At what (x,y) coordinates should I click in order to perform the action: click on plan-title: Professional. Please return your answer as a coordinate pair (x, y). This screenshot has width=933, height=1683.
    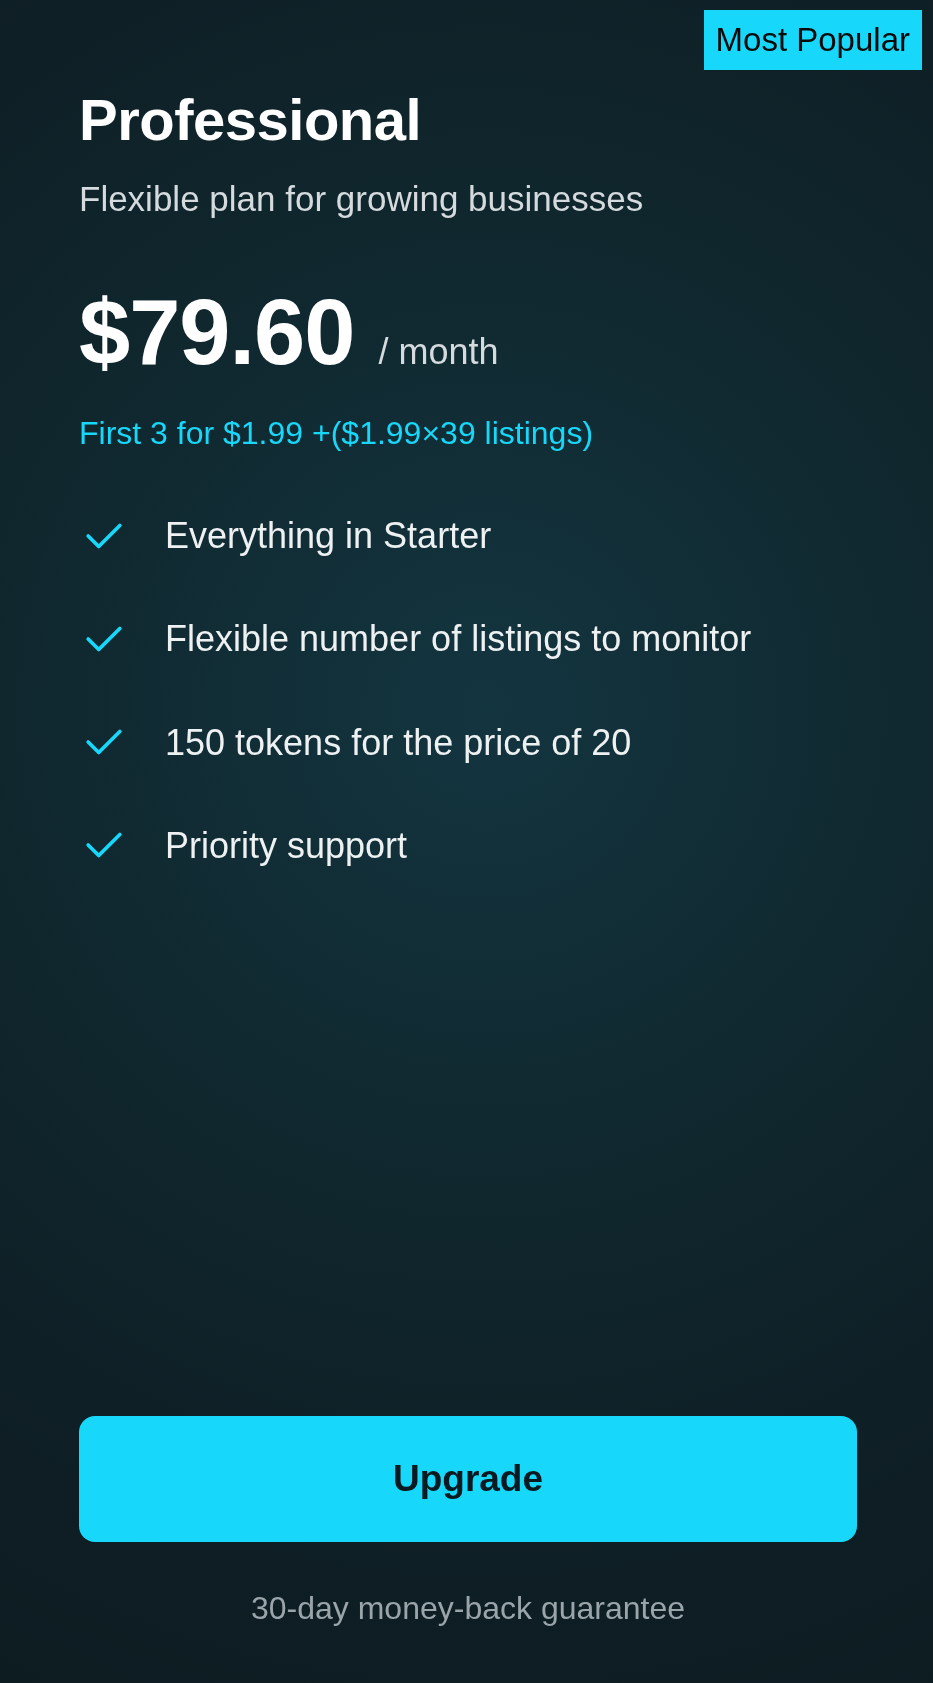
    Looking at the image, I should click on (251, 120).